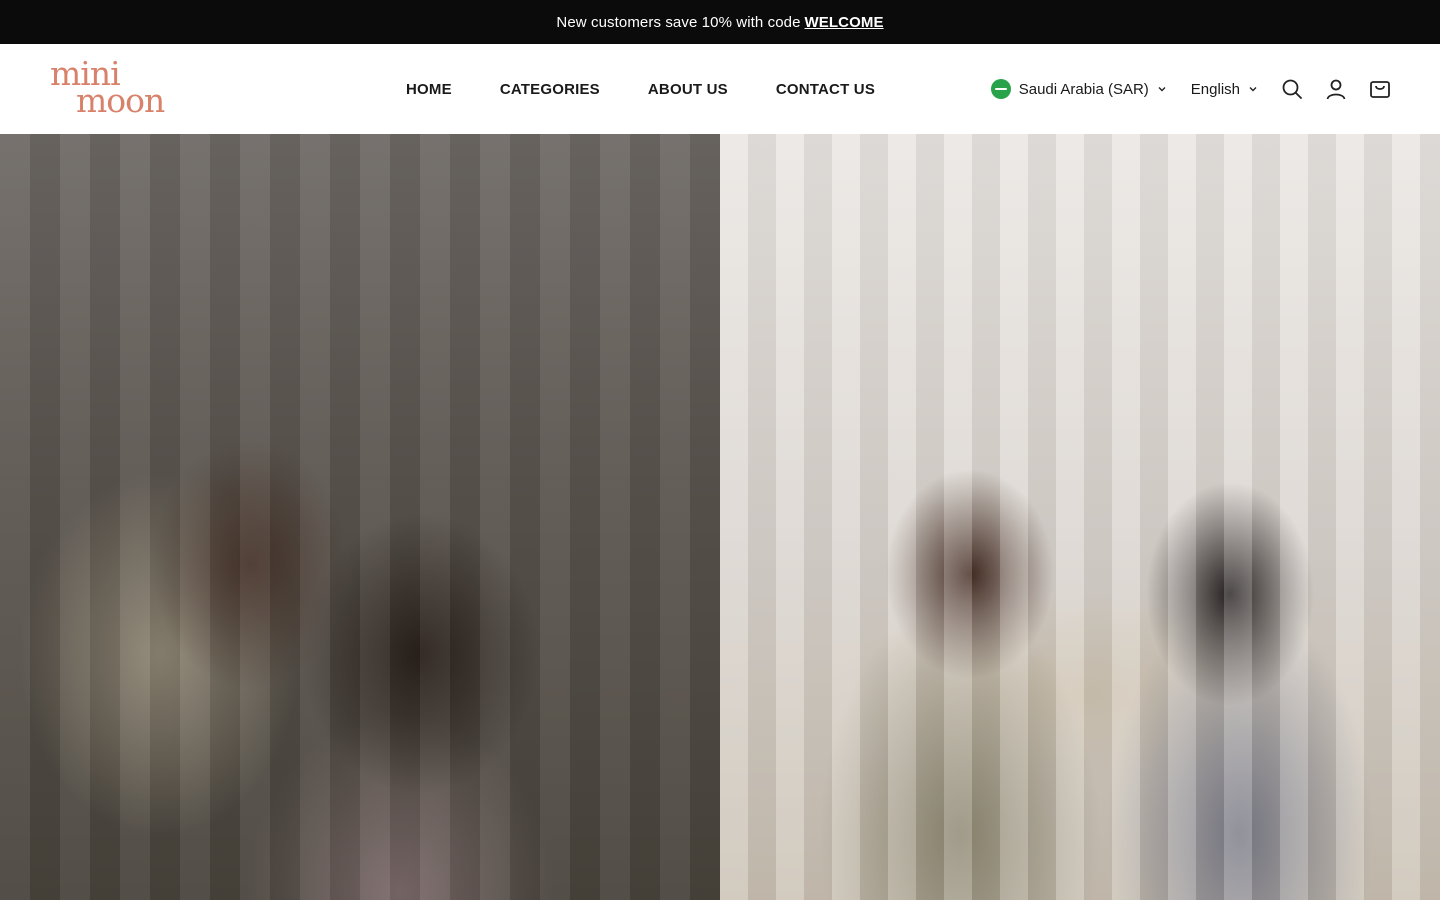 The height and width of the screenshot is (900, 1440). What do you see at coordinates (1215, 89) in the screenshot?
I see `language-label: English` at bounding box center [1215, 89].